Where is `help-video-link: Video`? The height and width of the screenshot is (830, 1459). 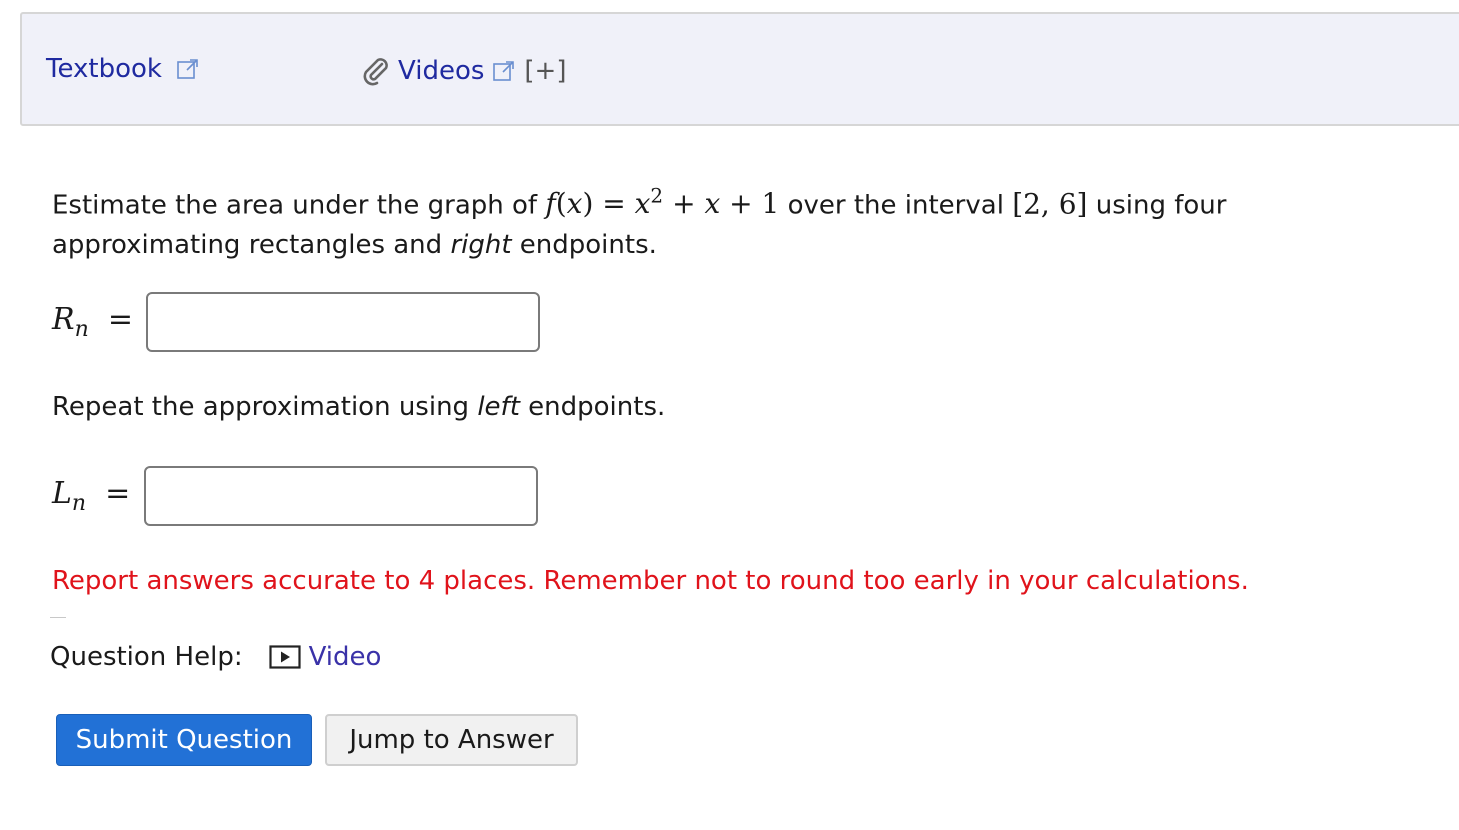
help-video-link: Video is located at coordinates (325, 657).